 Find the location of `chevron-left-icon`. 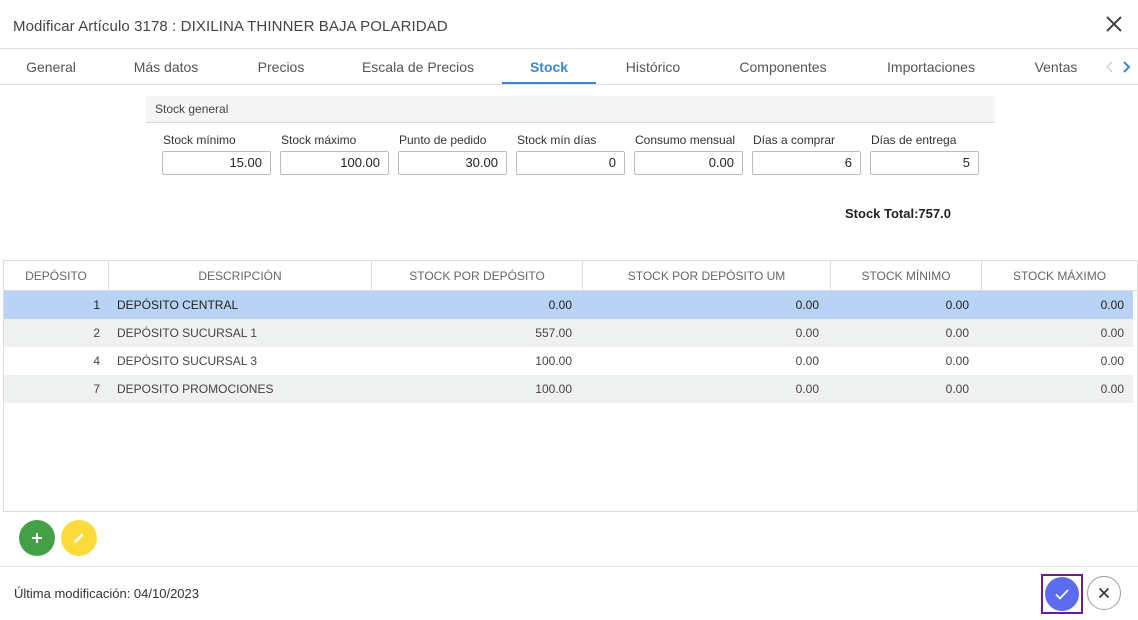

chevron-left-icon is located at coordinates (1110, 67).